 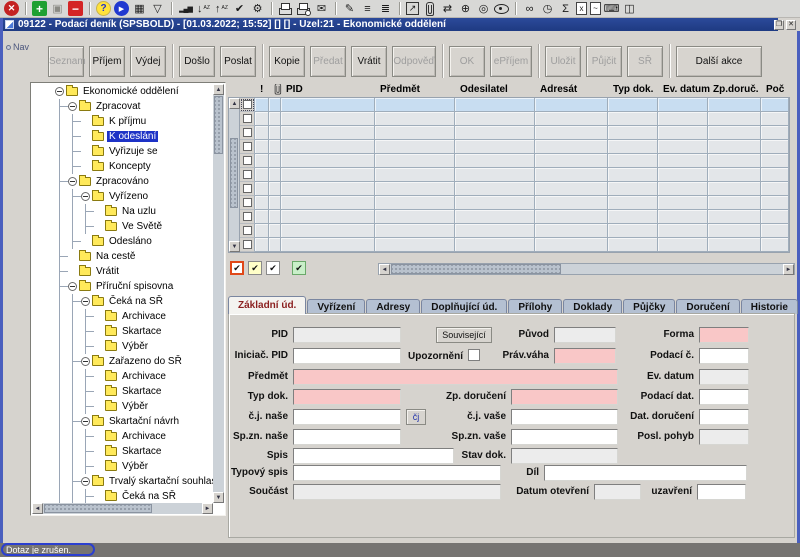 What do you see at coordinates (139, 8) in the screenshot?
I see `calendar-icon: ▦` at bounding box center [139, 8].